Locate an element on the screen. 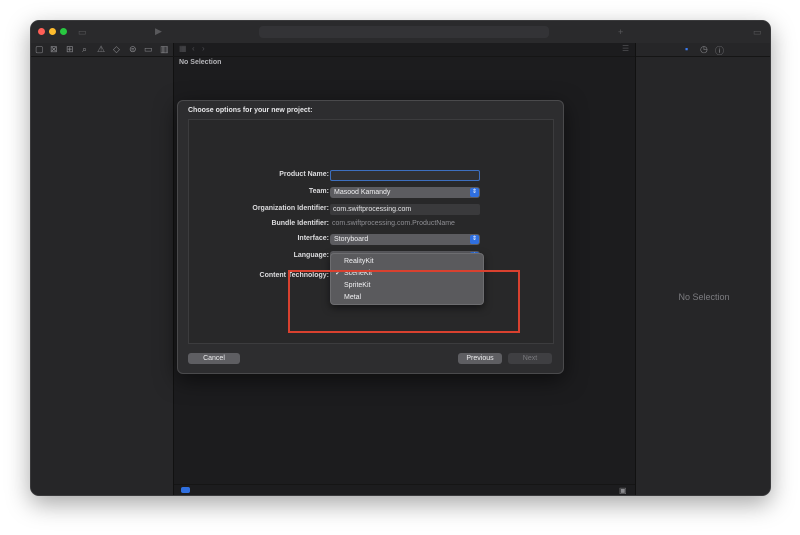 The height and width of the screenshot is (535, 800). source-control-icon: ⊠ is located at coordinates (54, 49).